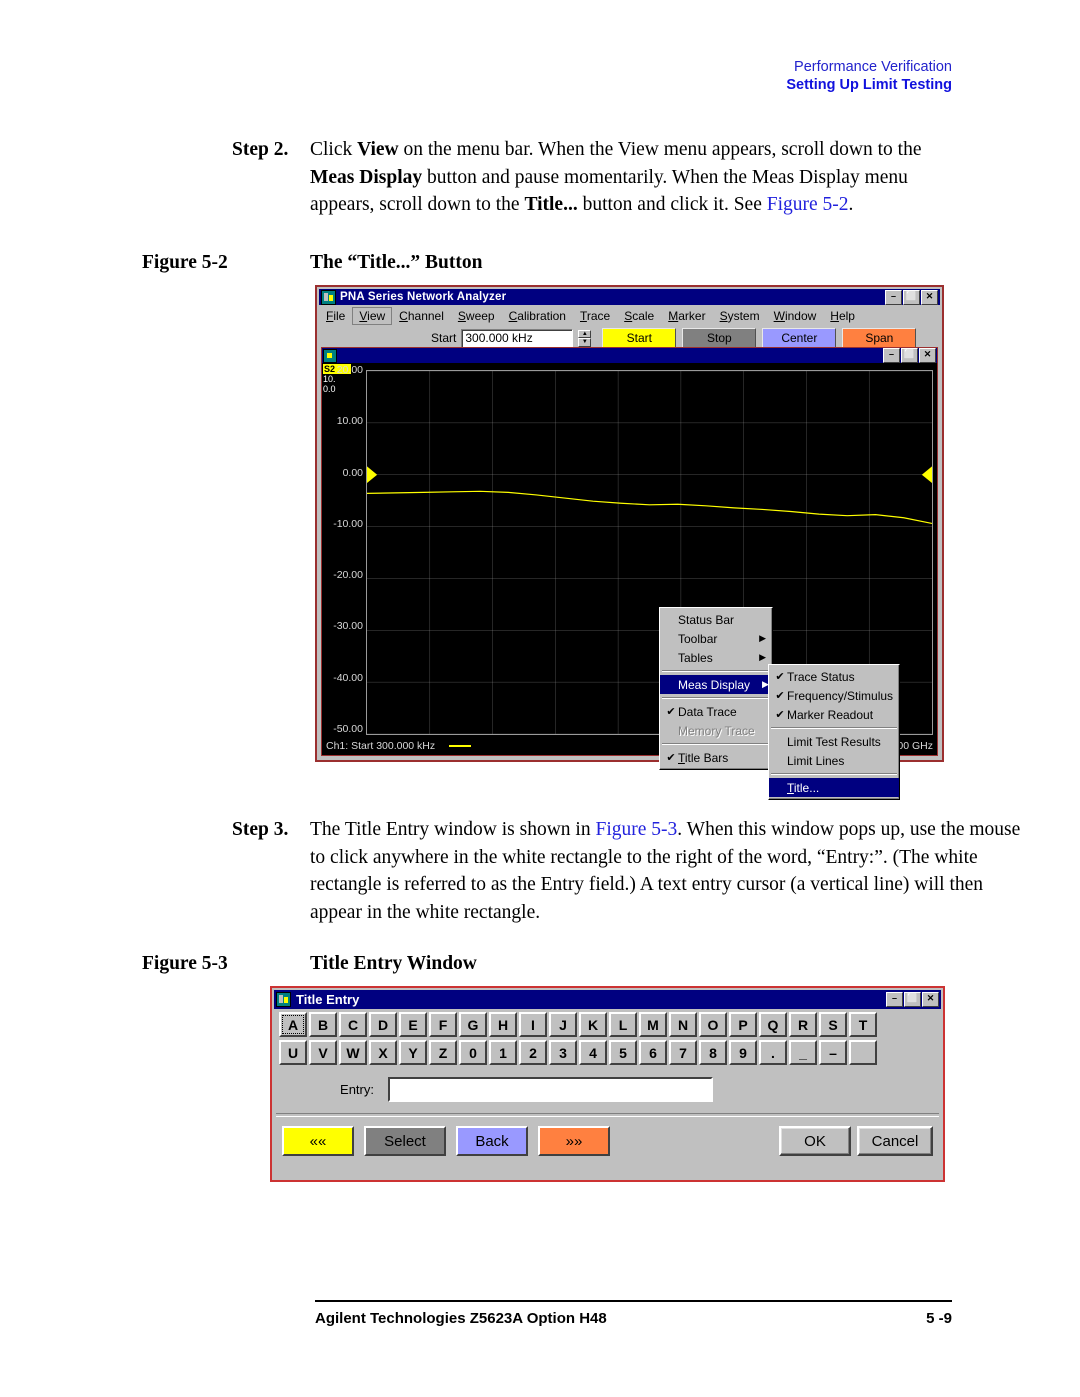 This screenshot has width=1080, height=1397. What do you see at coordinates (353, 1052) in the screenshot?
I see `key-W: W` at bounding box center [353, 1052].